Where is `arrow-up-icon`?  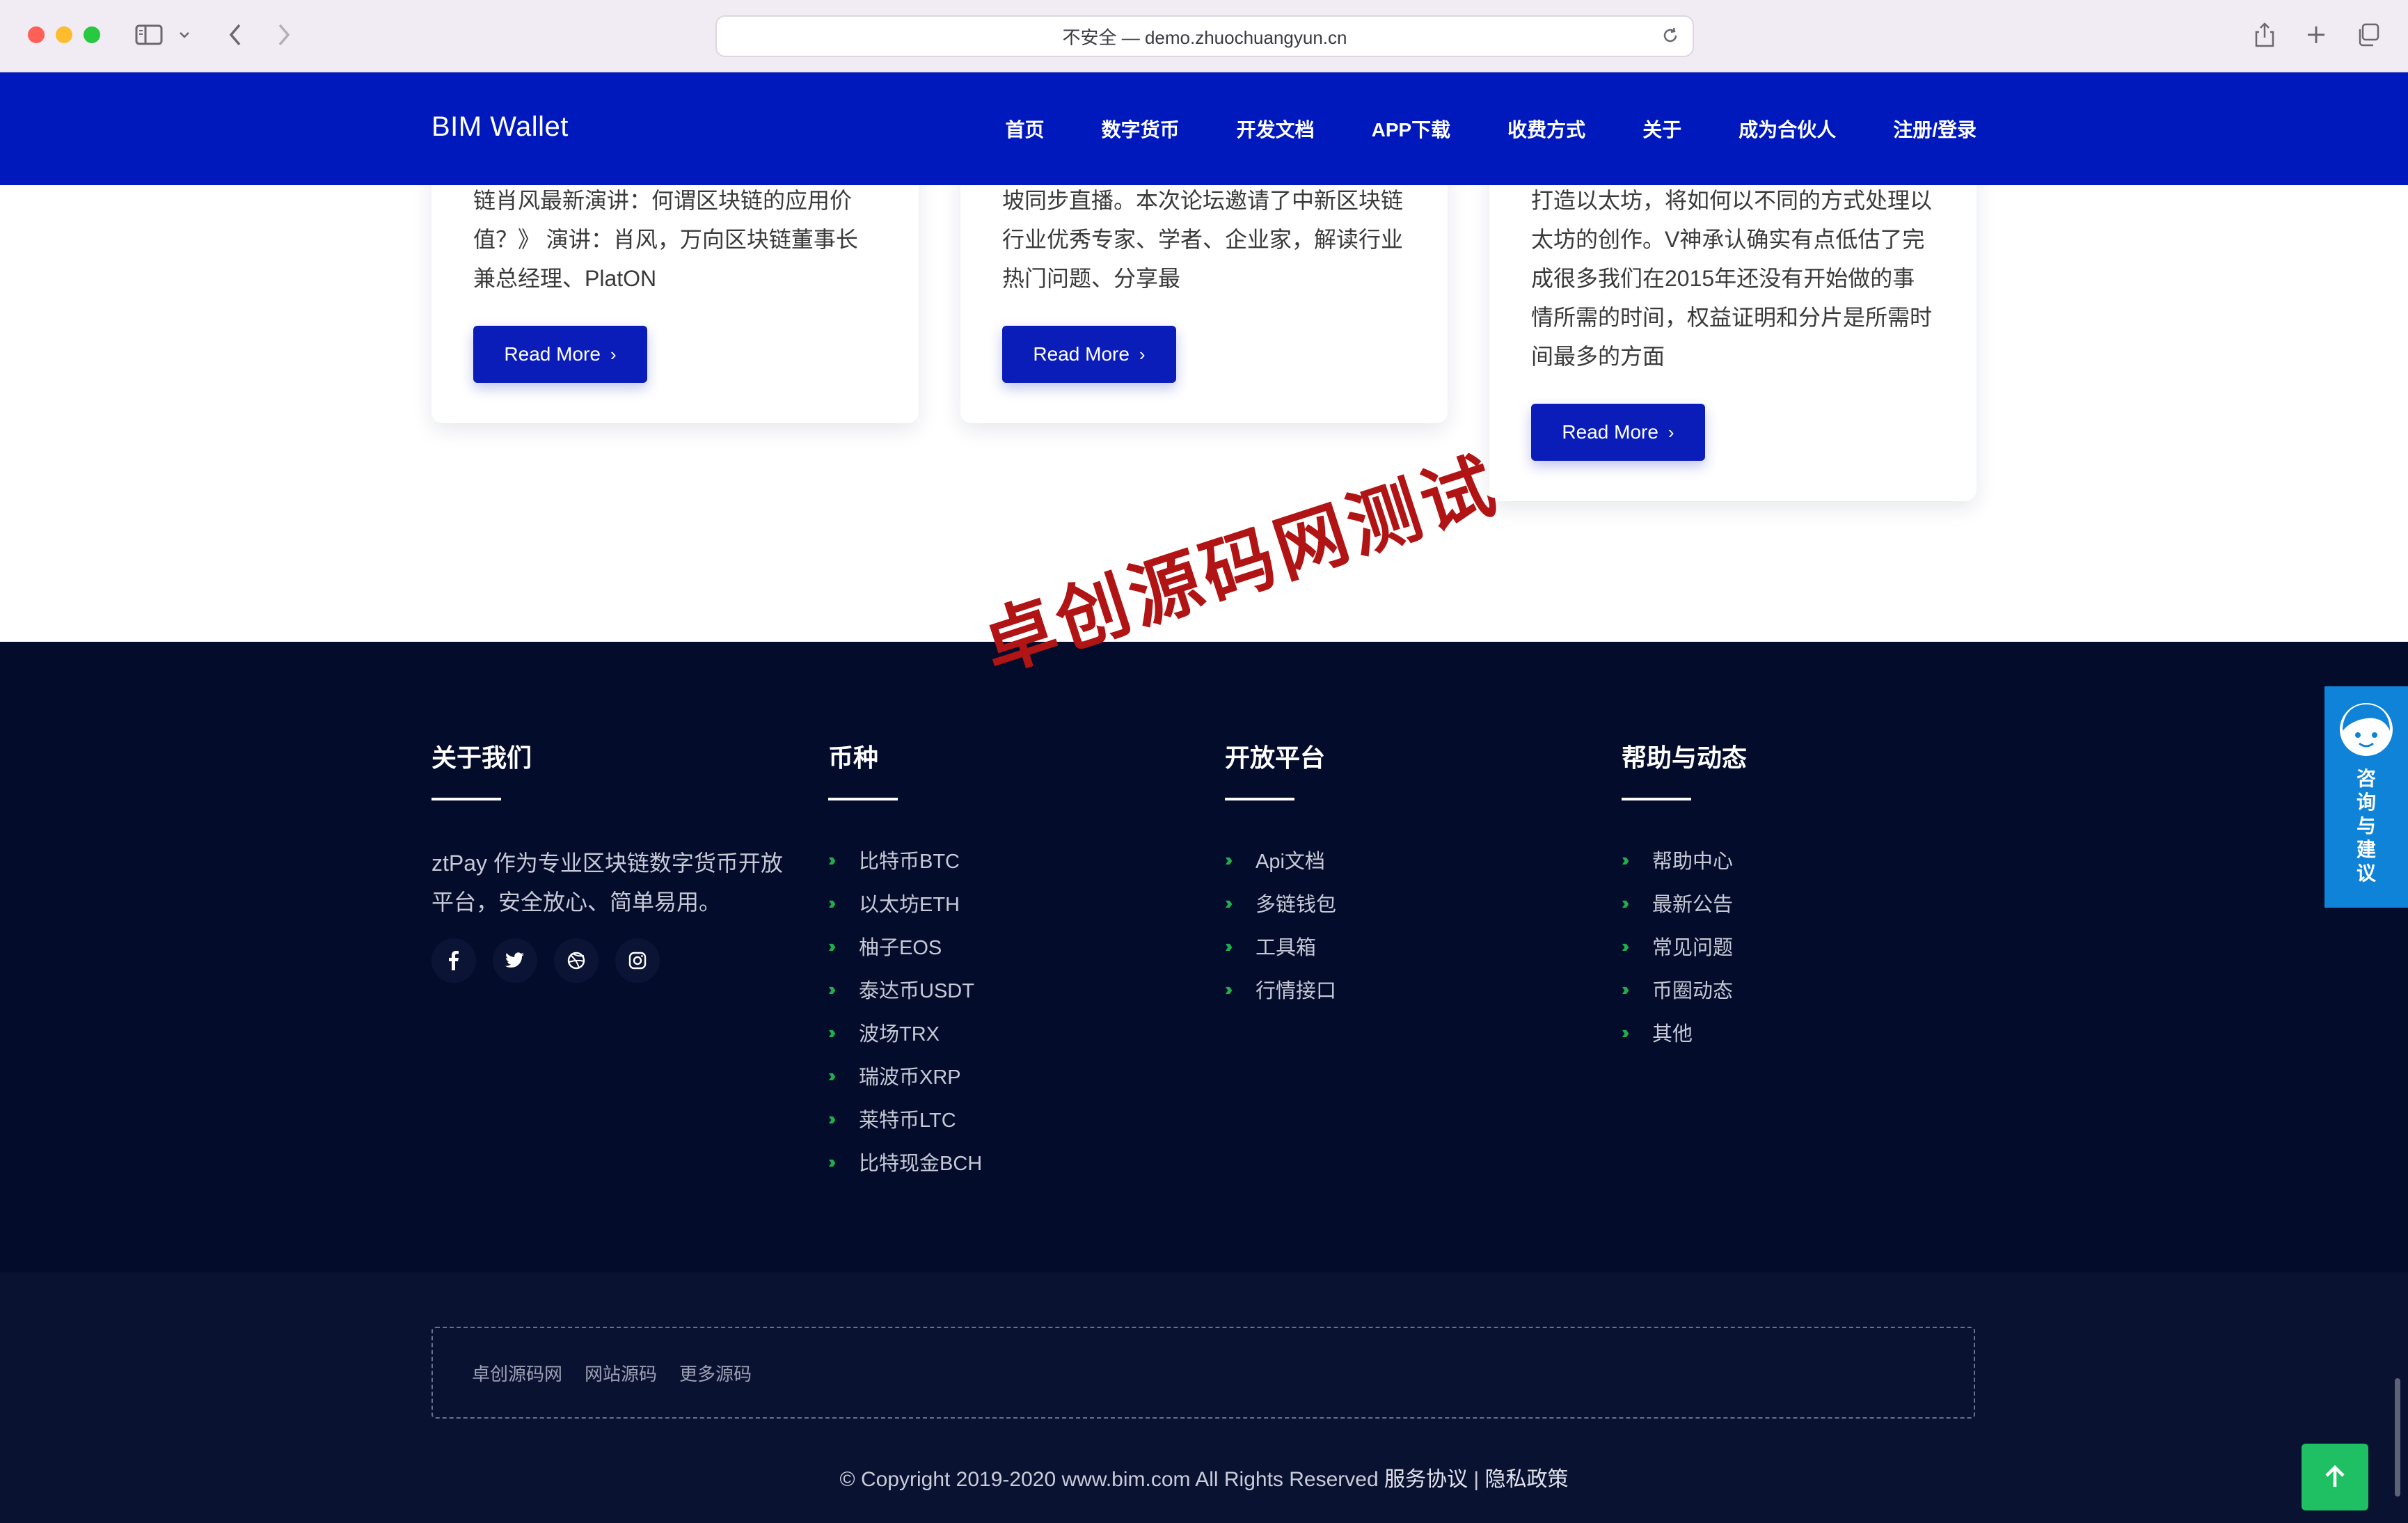 arrow-up-icon is located at coordinates (2335, 1476).